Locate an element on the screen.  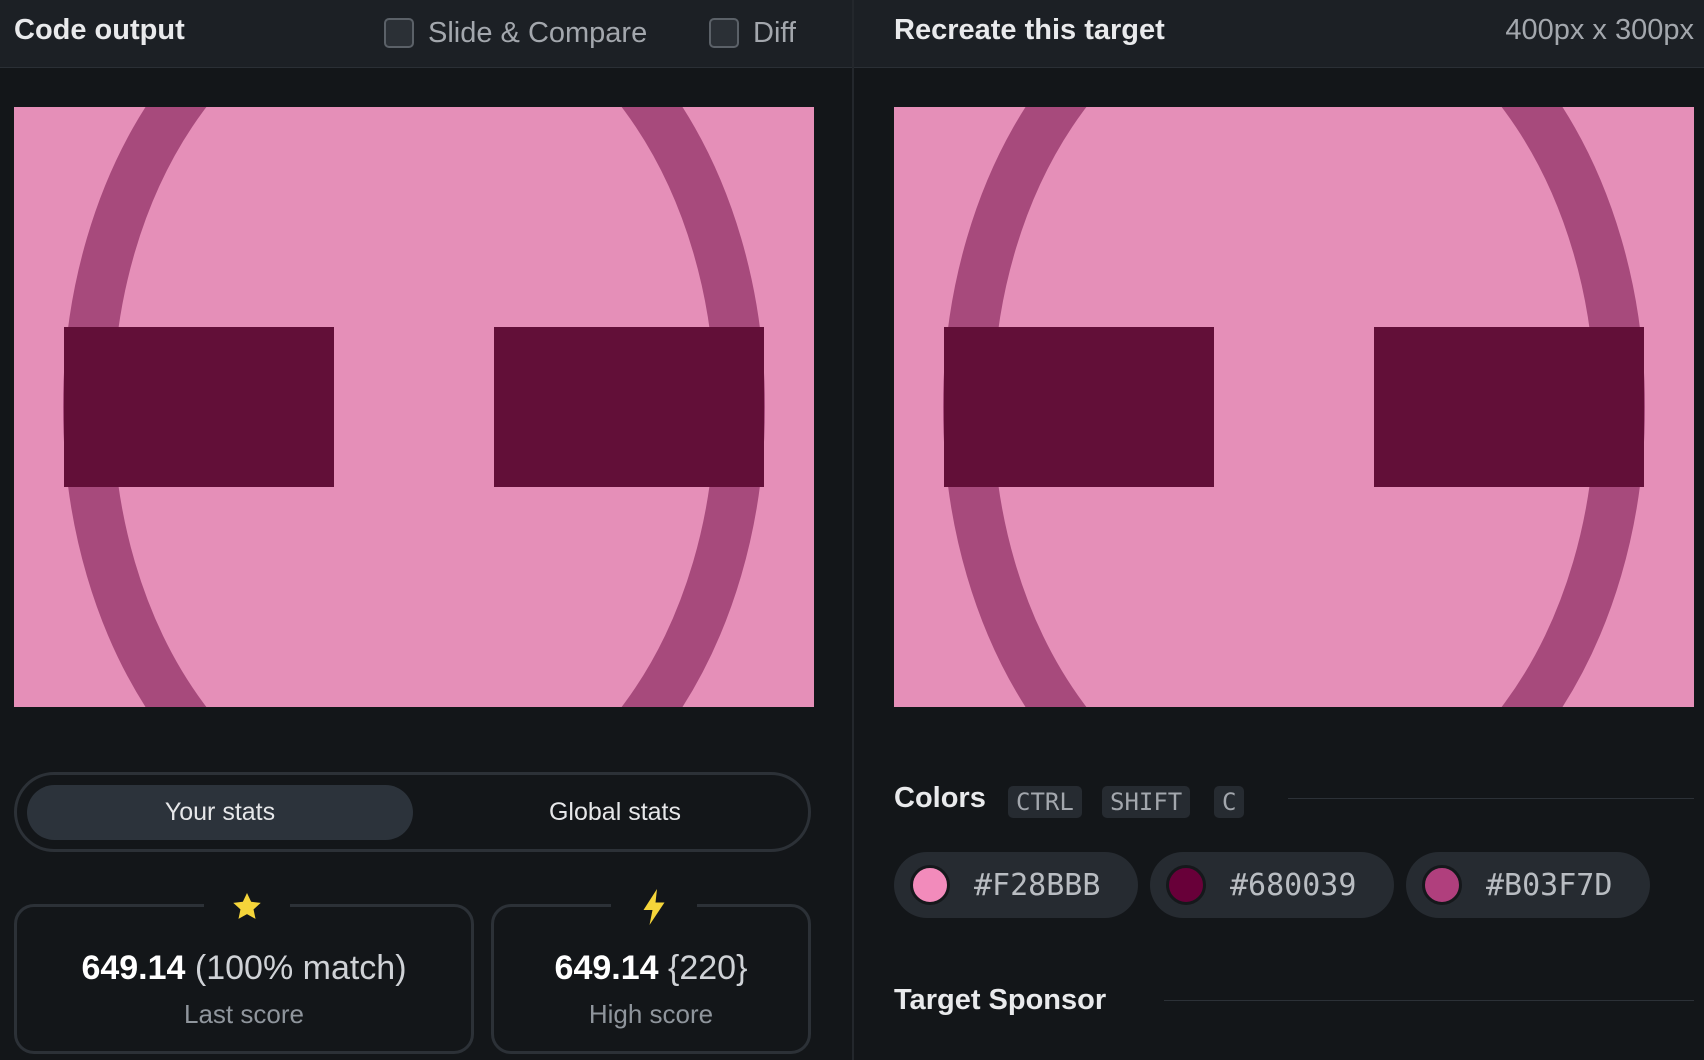
high-score-value: 649.14 is located at coordinates (606, 968).